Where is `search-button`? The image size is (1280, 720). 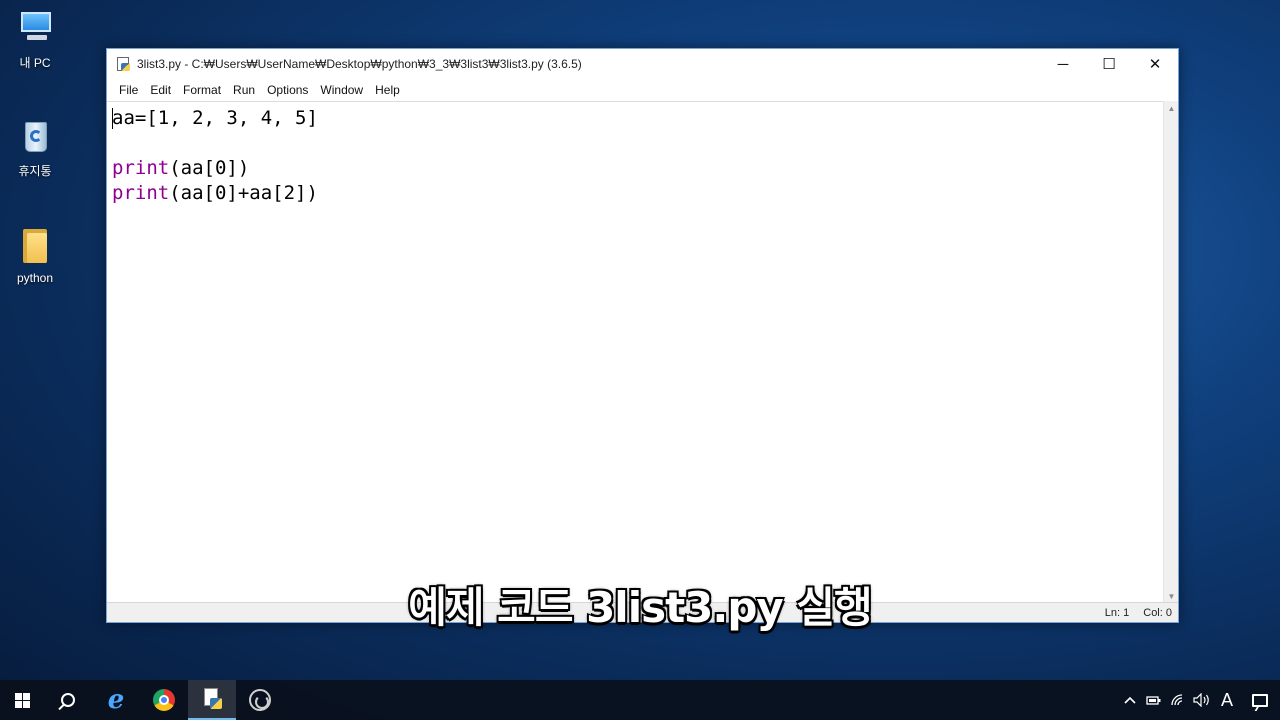 search-button is located at coordinates (68, 700).